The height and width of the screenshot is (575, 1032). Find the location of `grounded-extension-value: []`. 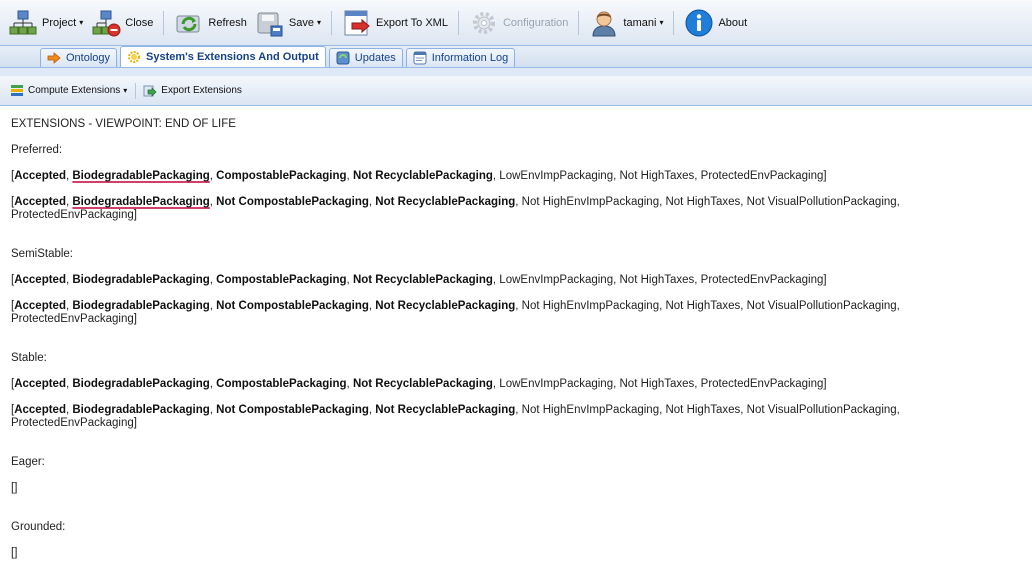

grounded-extension-value: [] is located at coordinates (14, 553).